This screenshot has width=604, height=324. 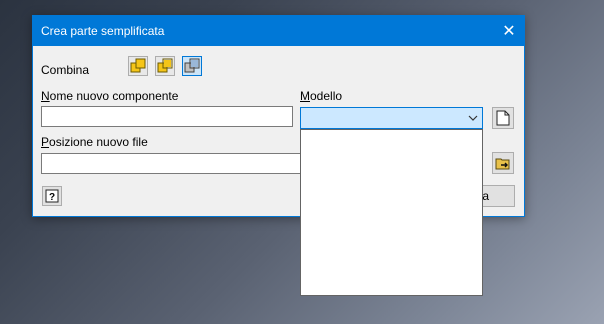 I want to click on combine-separate-icon, so click(x=192, y=65).